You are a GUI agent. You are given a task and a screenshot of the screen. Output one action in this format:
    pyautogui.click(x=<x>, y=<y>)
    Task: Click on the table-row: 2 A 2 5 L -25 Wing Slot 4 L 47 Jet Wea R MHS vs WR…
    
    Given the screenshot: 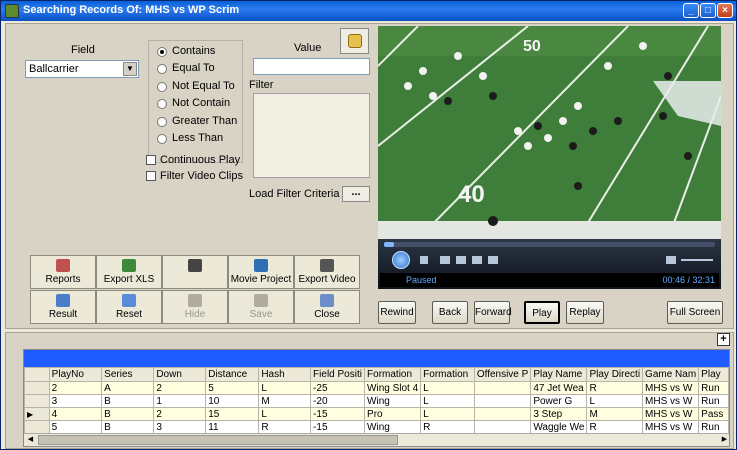 What is the action you would take?
    pyautogui.click(x=376, y=388)
    